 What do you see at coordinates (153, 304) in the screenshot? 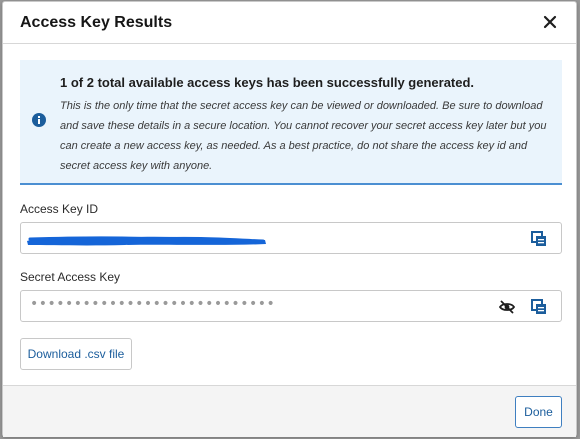
I see `masked-secret-value: ••••••••••••••••••••••••••••` at bounding box center [153, 304].